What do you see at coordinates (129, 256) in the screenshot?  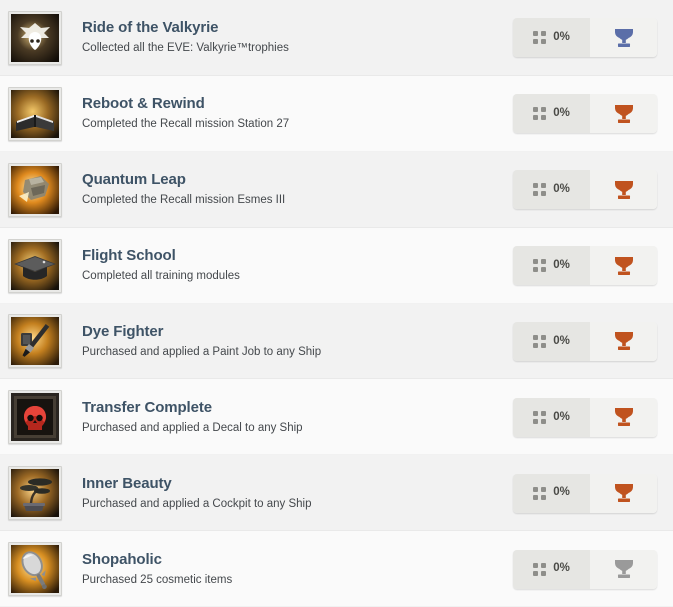 I see `achievement-title: Flight School` at bounding box center [129, 256].